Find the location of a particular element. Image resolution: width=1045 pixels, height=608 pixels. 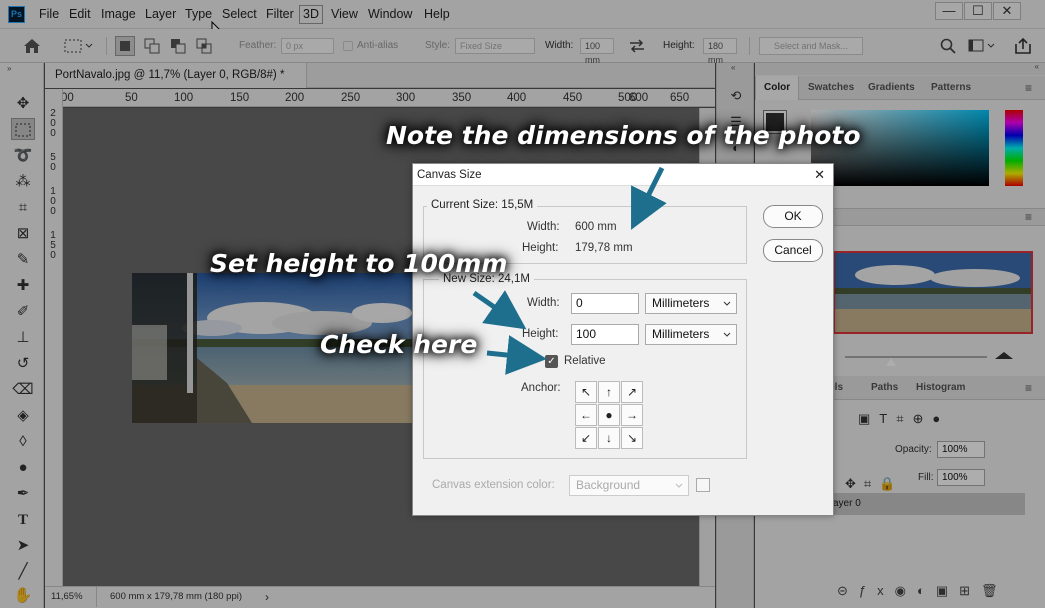

menu-help: Help is located at coordinates (437, 14).